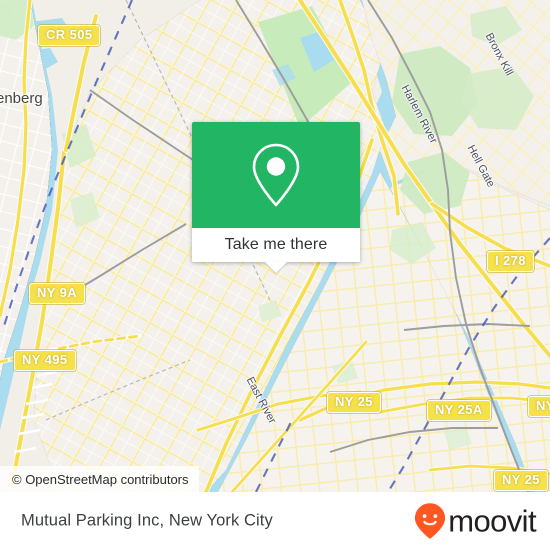 This screenshot has height=550, width=550. Describe the element at coordinates (521, 480) in the screenshot. I see `shield-ny-25-southeast: NY 25` at that location.